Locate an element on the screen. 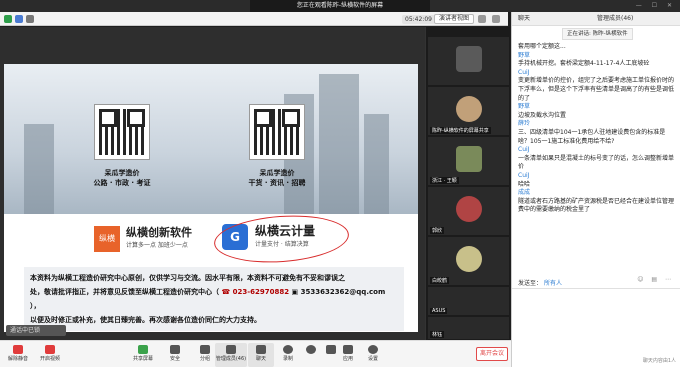 This screenshot has width=680, height=367. video-tile: 郭欣 is located at coordinates (468, 211).